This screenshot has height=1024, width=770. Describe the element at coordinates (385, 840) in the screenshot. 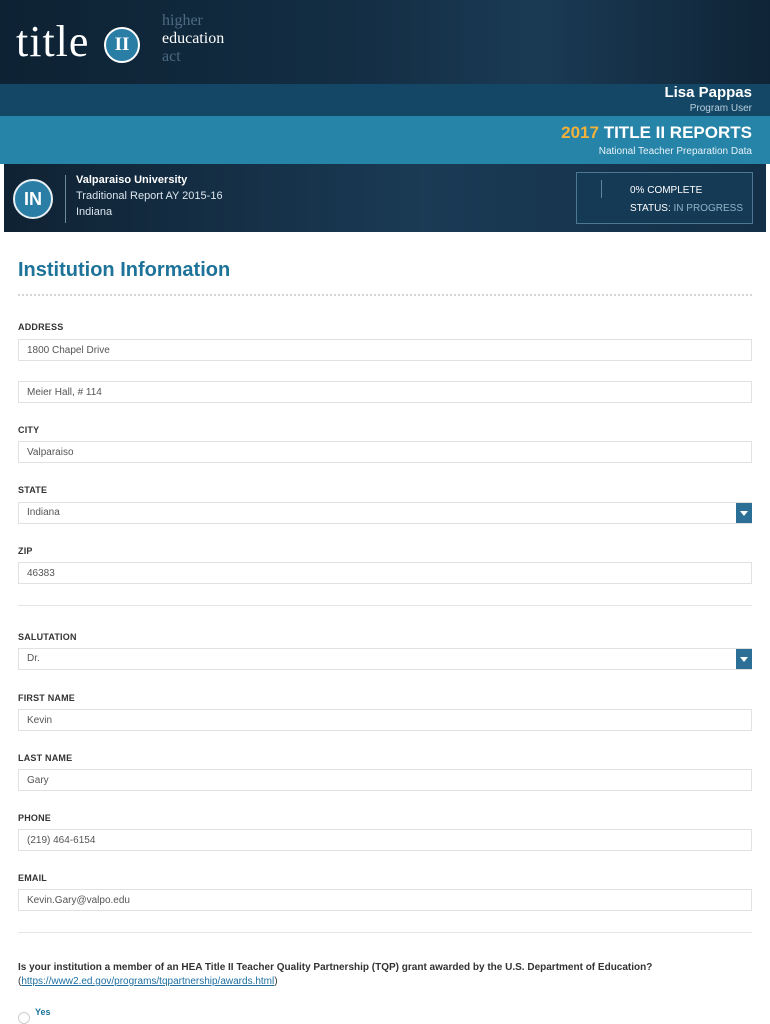

I see `phone-input` at that location.